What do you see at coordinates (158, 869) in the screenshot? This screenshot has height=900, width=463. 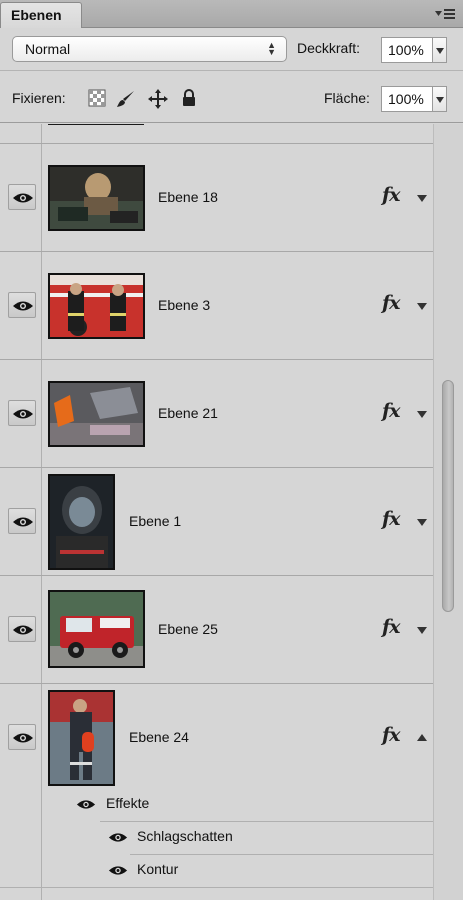 I see `effect-label: Kontur` at bounding box center [158, 869].